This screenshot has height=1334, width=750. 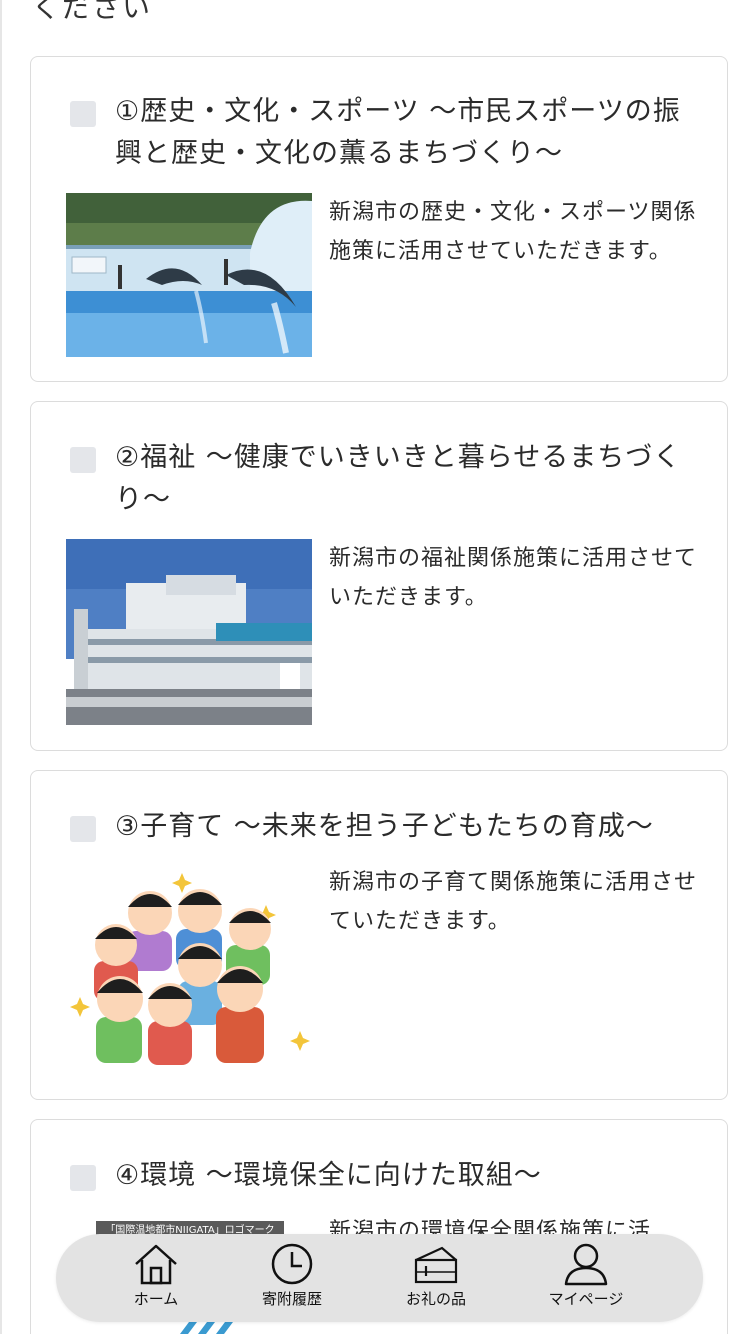 What do you see at coordinates (398, 132) in the screenshot?
I see `project-title-1: ①歴史・文化・スポーツ ～市民スポーツの振興と歴史・文化の薫るまちづくり～` at bounding box center [398, 132].